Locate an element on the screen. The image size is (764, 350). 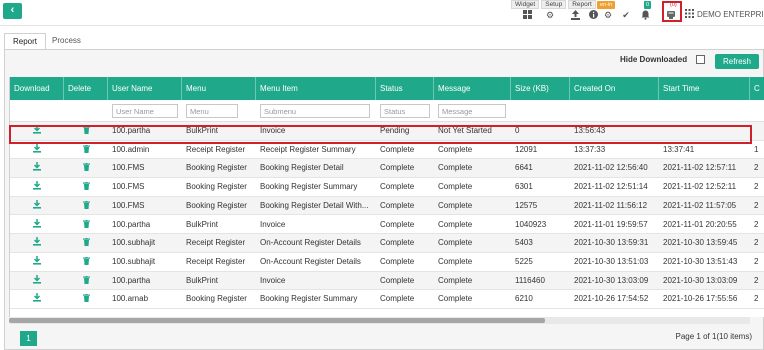
message-filter is located at coordinates (472, 111).